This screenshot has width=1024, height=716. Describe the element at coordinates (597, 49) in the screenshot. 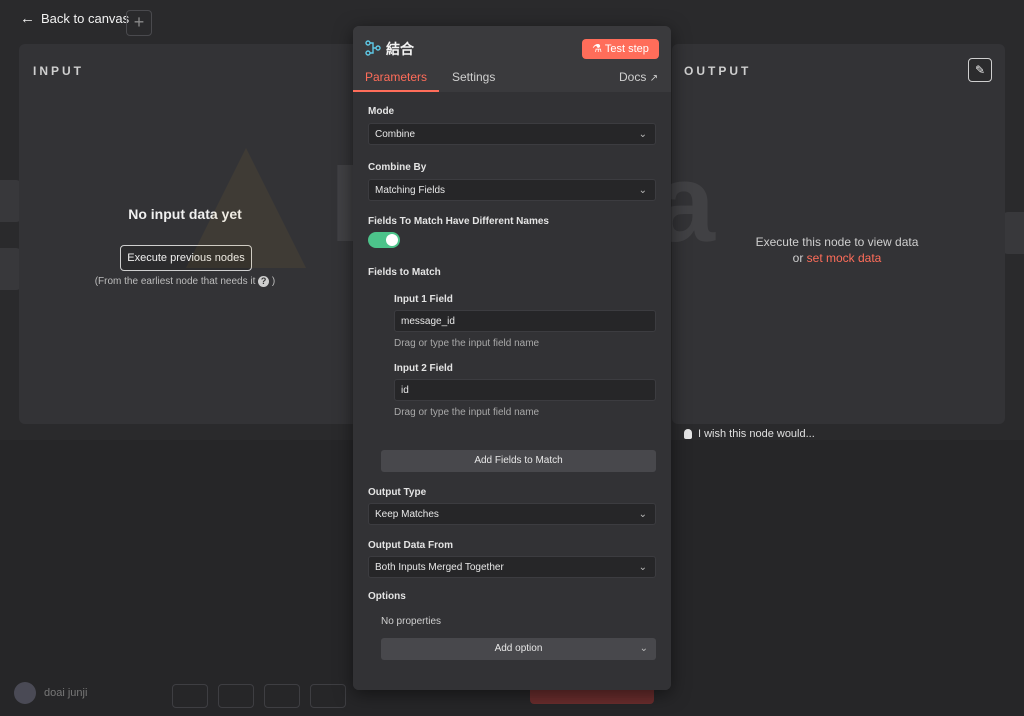

I see `flask-icon: ⚗` at that location.